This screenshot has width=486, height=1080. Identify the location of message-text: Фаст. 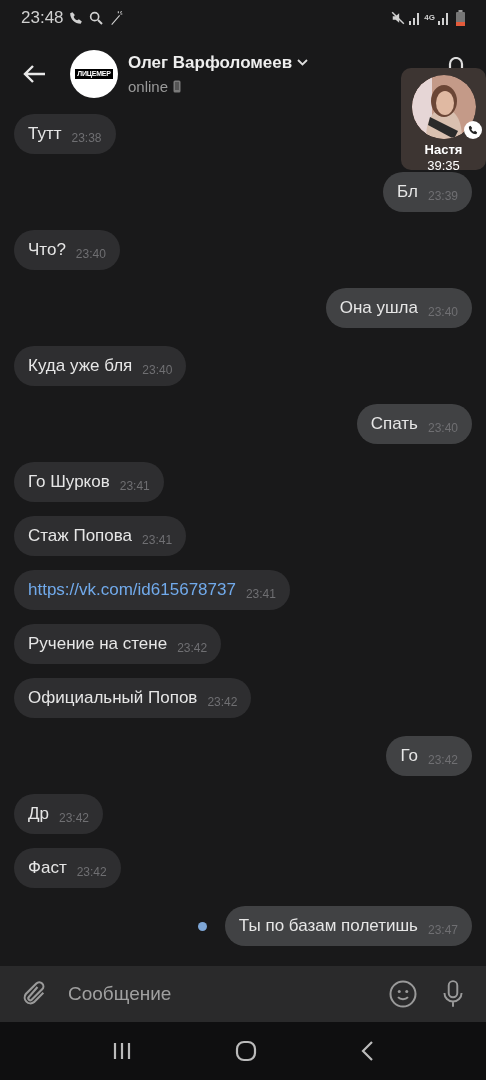
(47, 868).